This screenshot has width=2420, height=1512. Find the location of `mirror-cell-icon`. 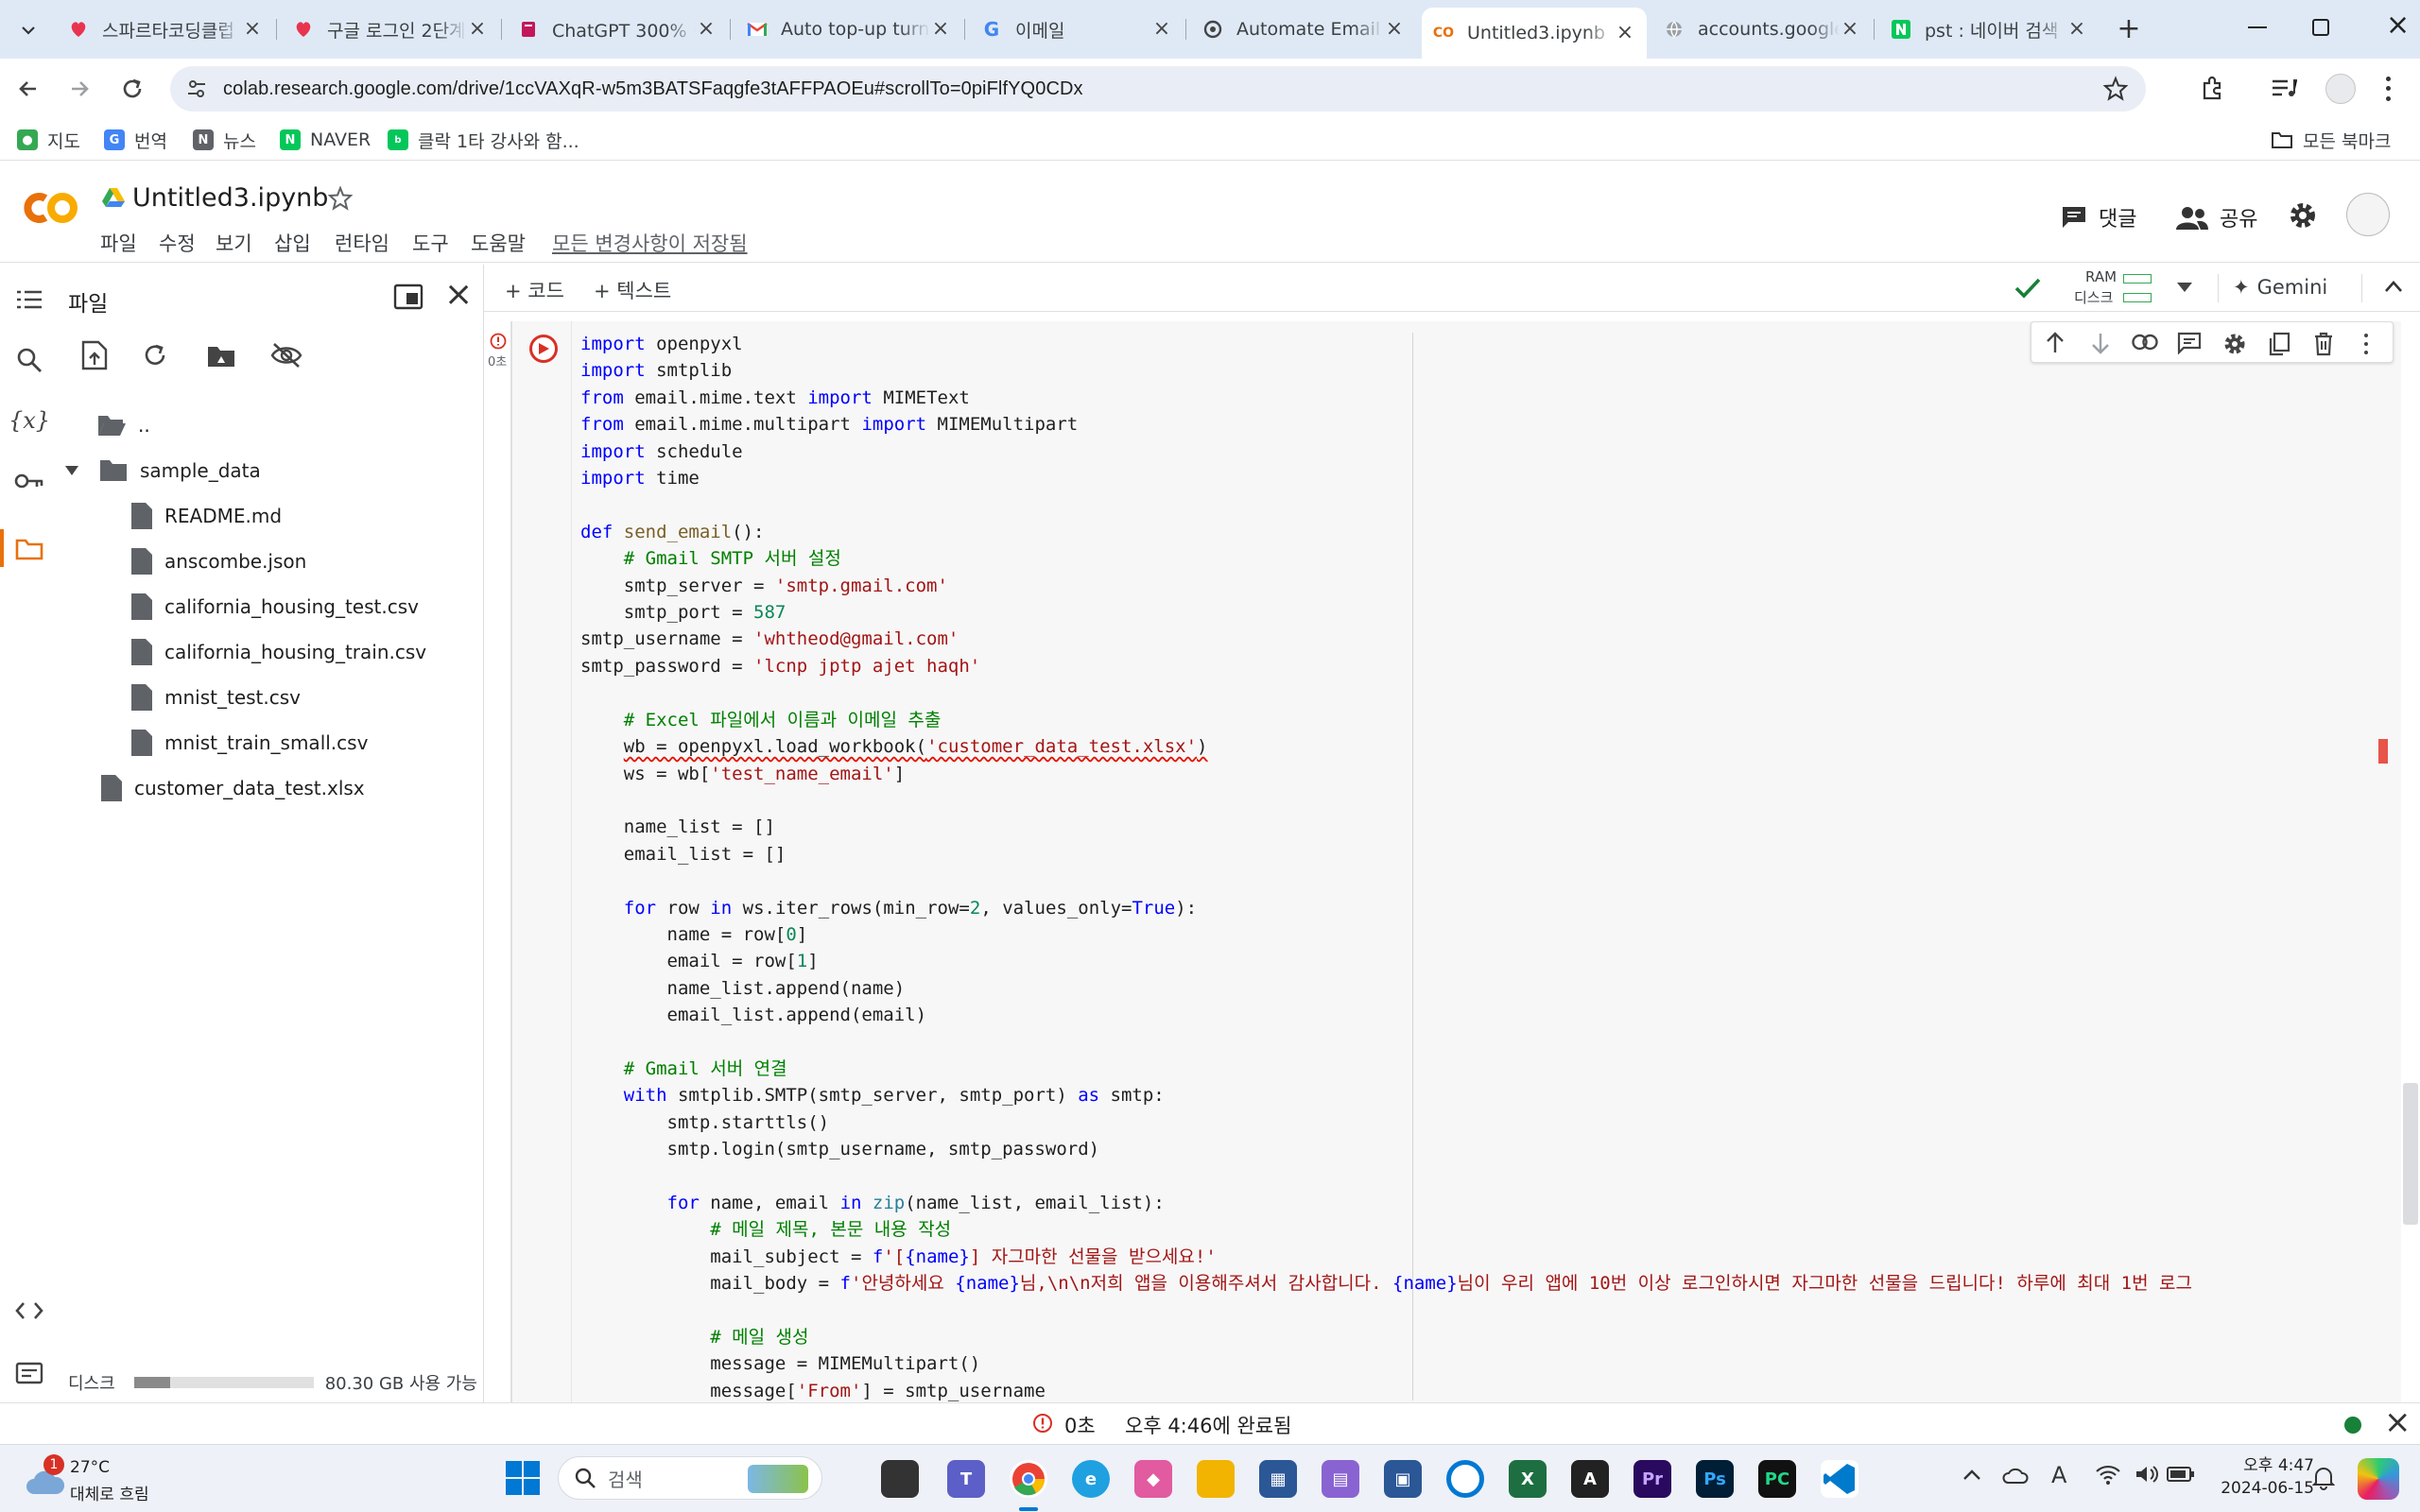

mirror-cell-icon is located at coordinates (2279, 344).